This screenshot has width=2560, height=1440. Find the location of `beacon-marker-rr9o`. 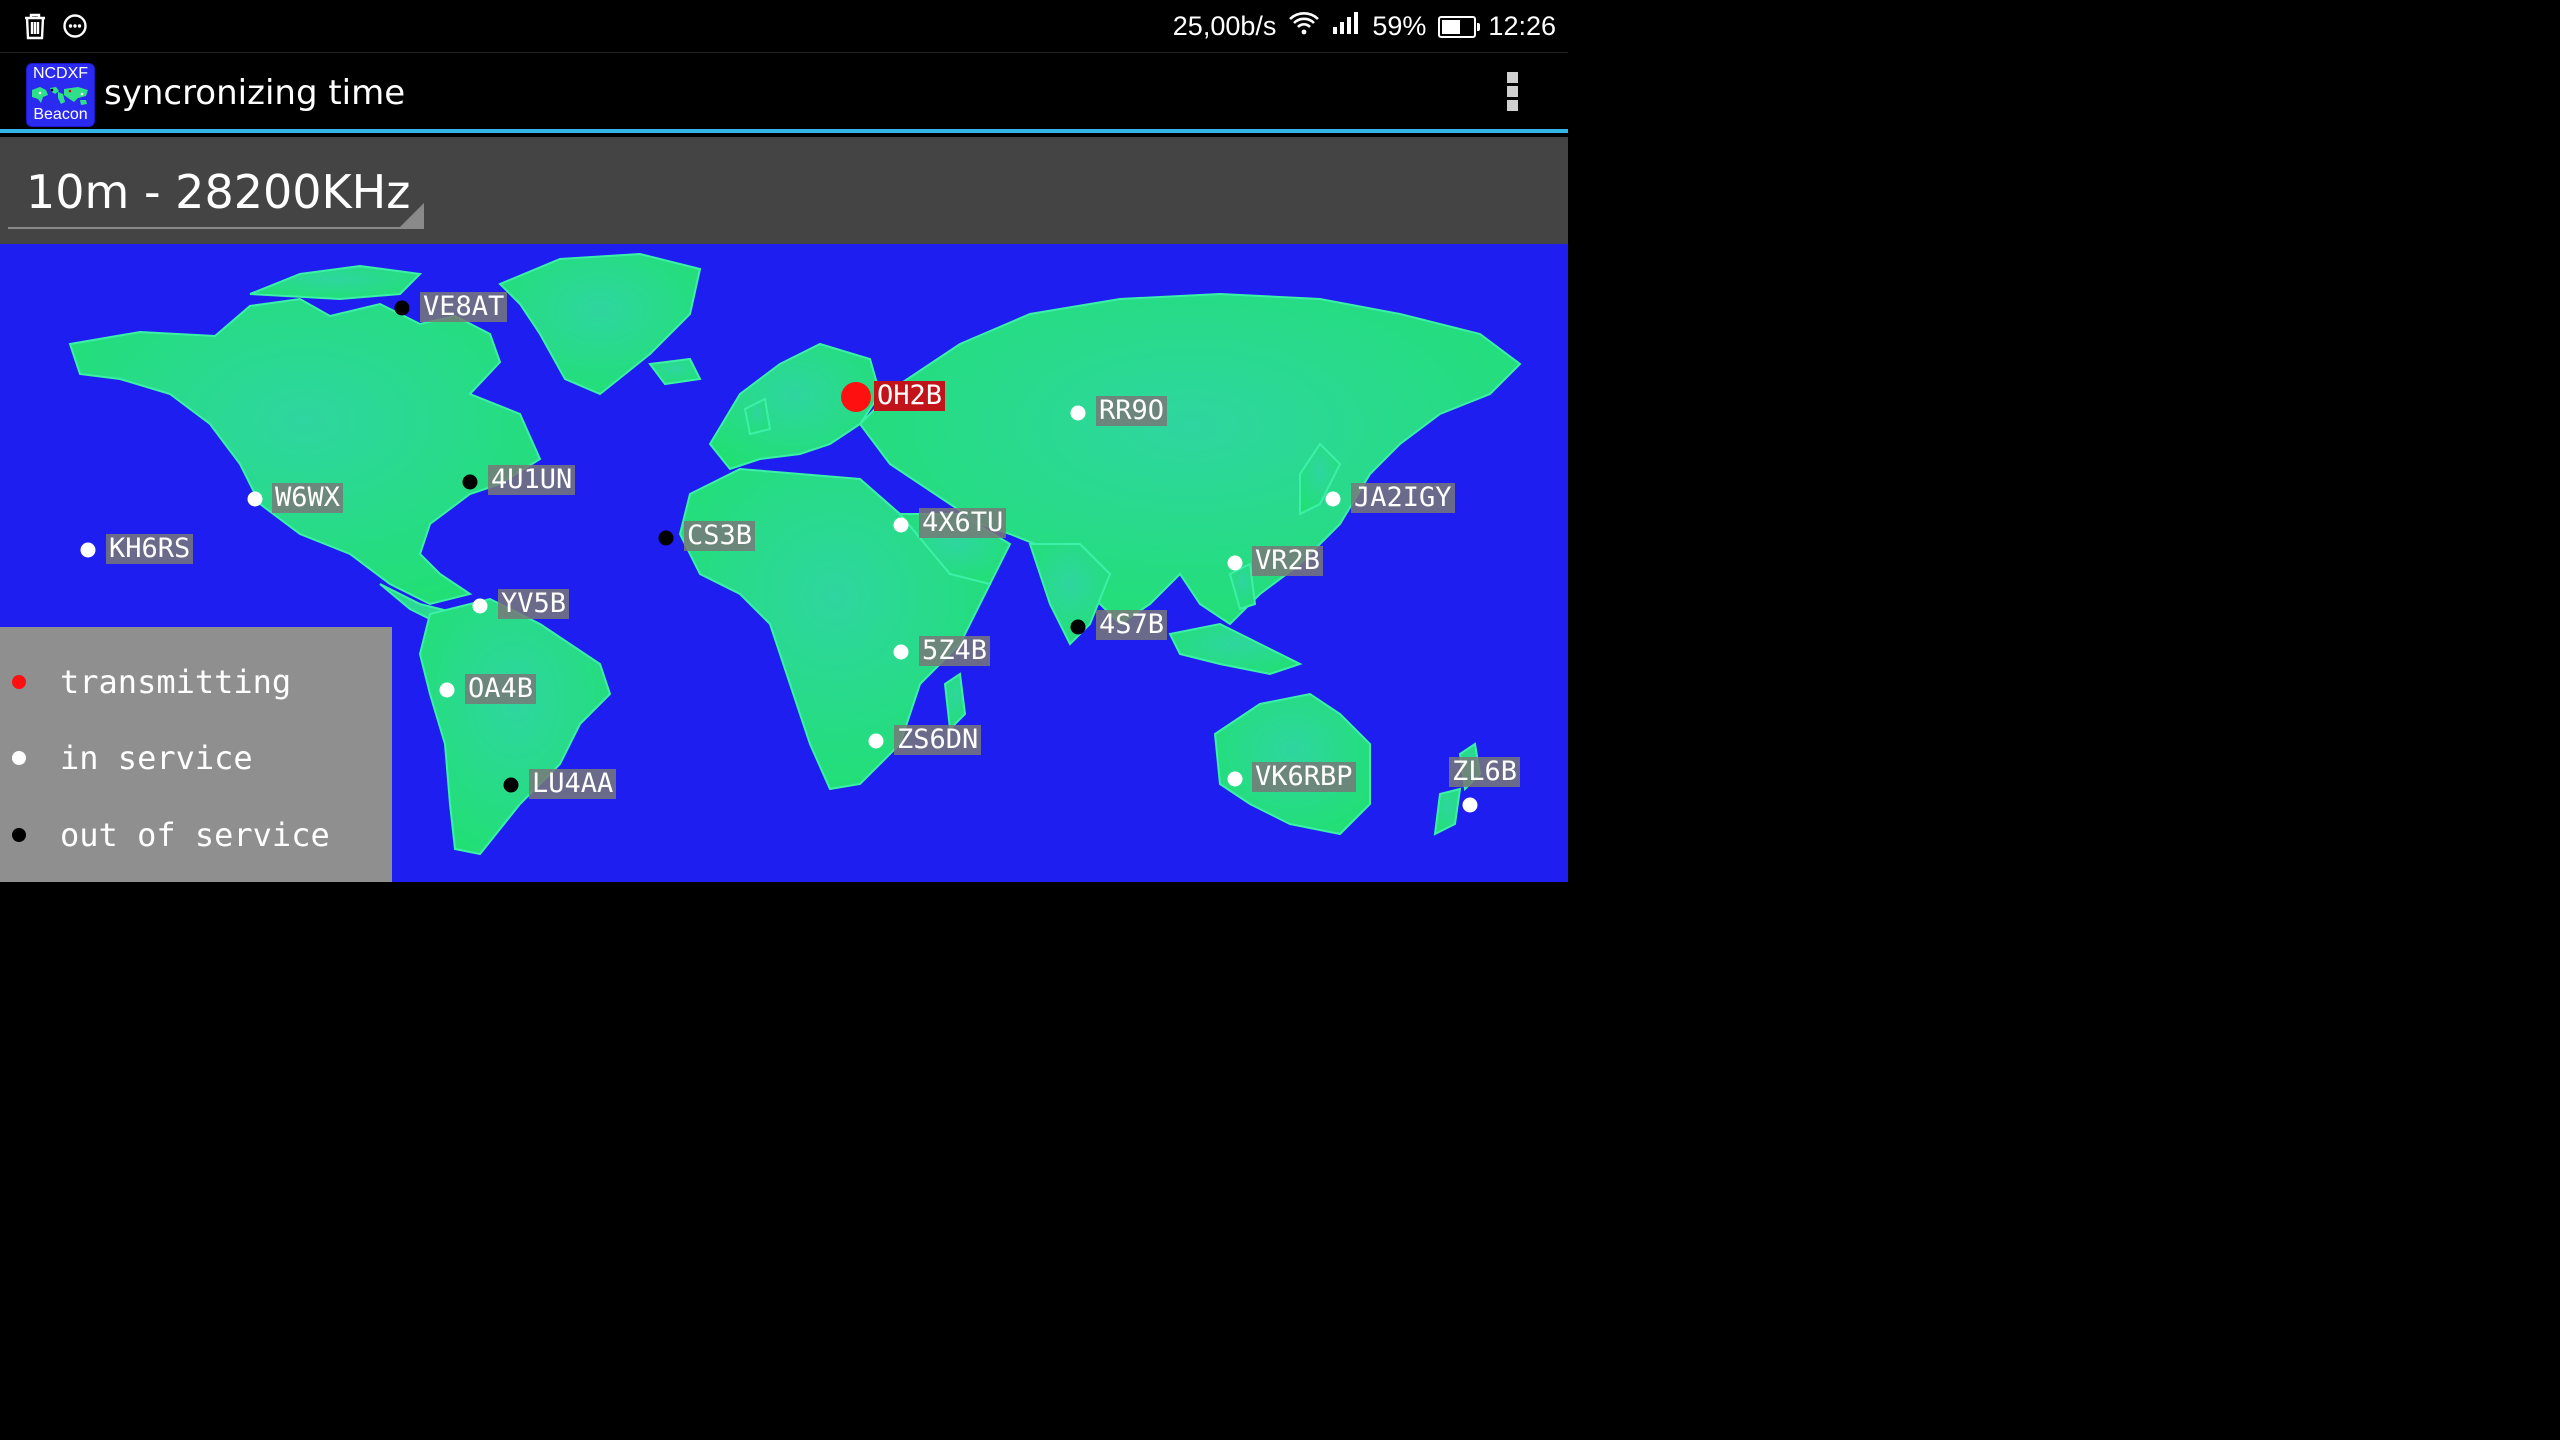

beacon-marker-rr9o is located at coordinates (1078, 413).